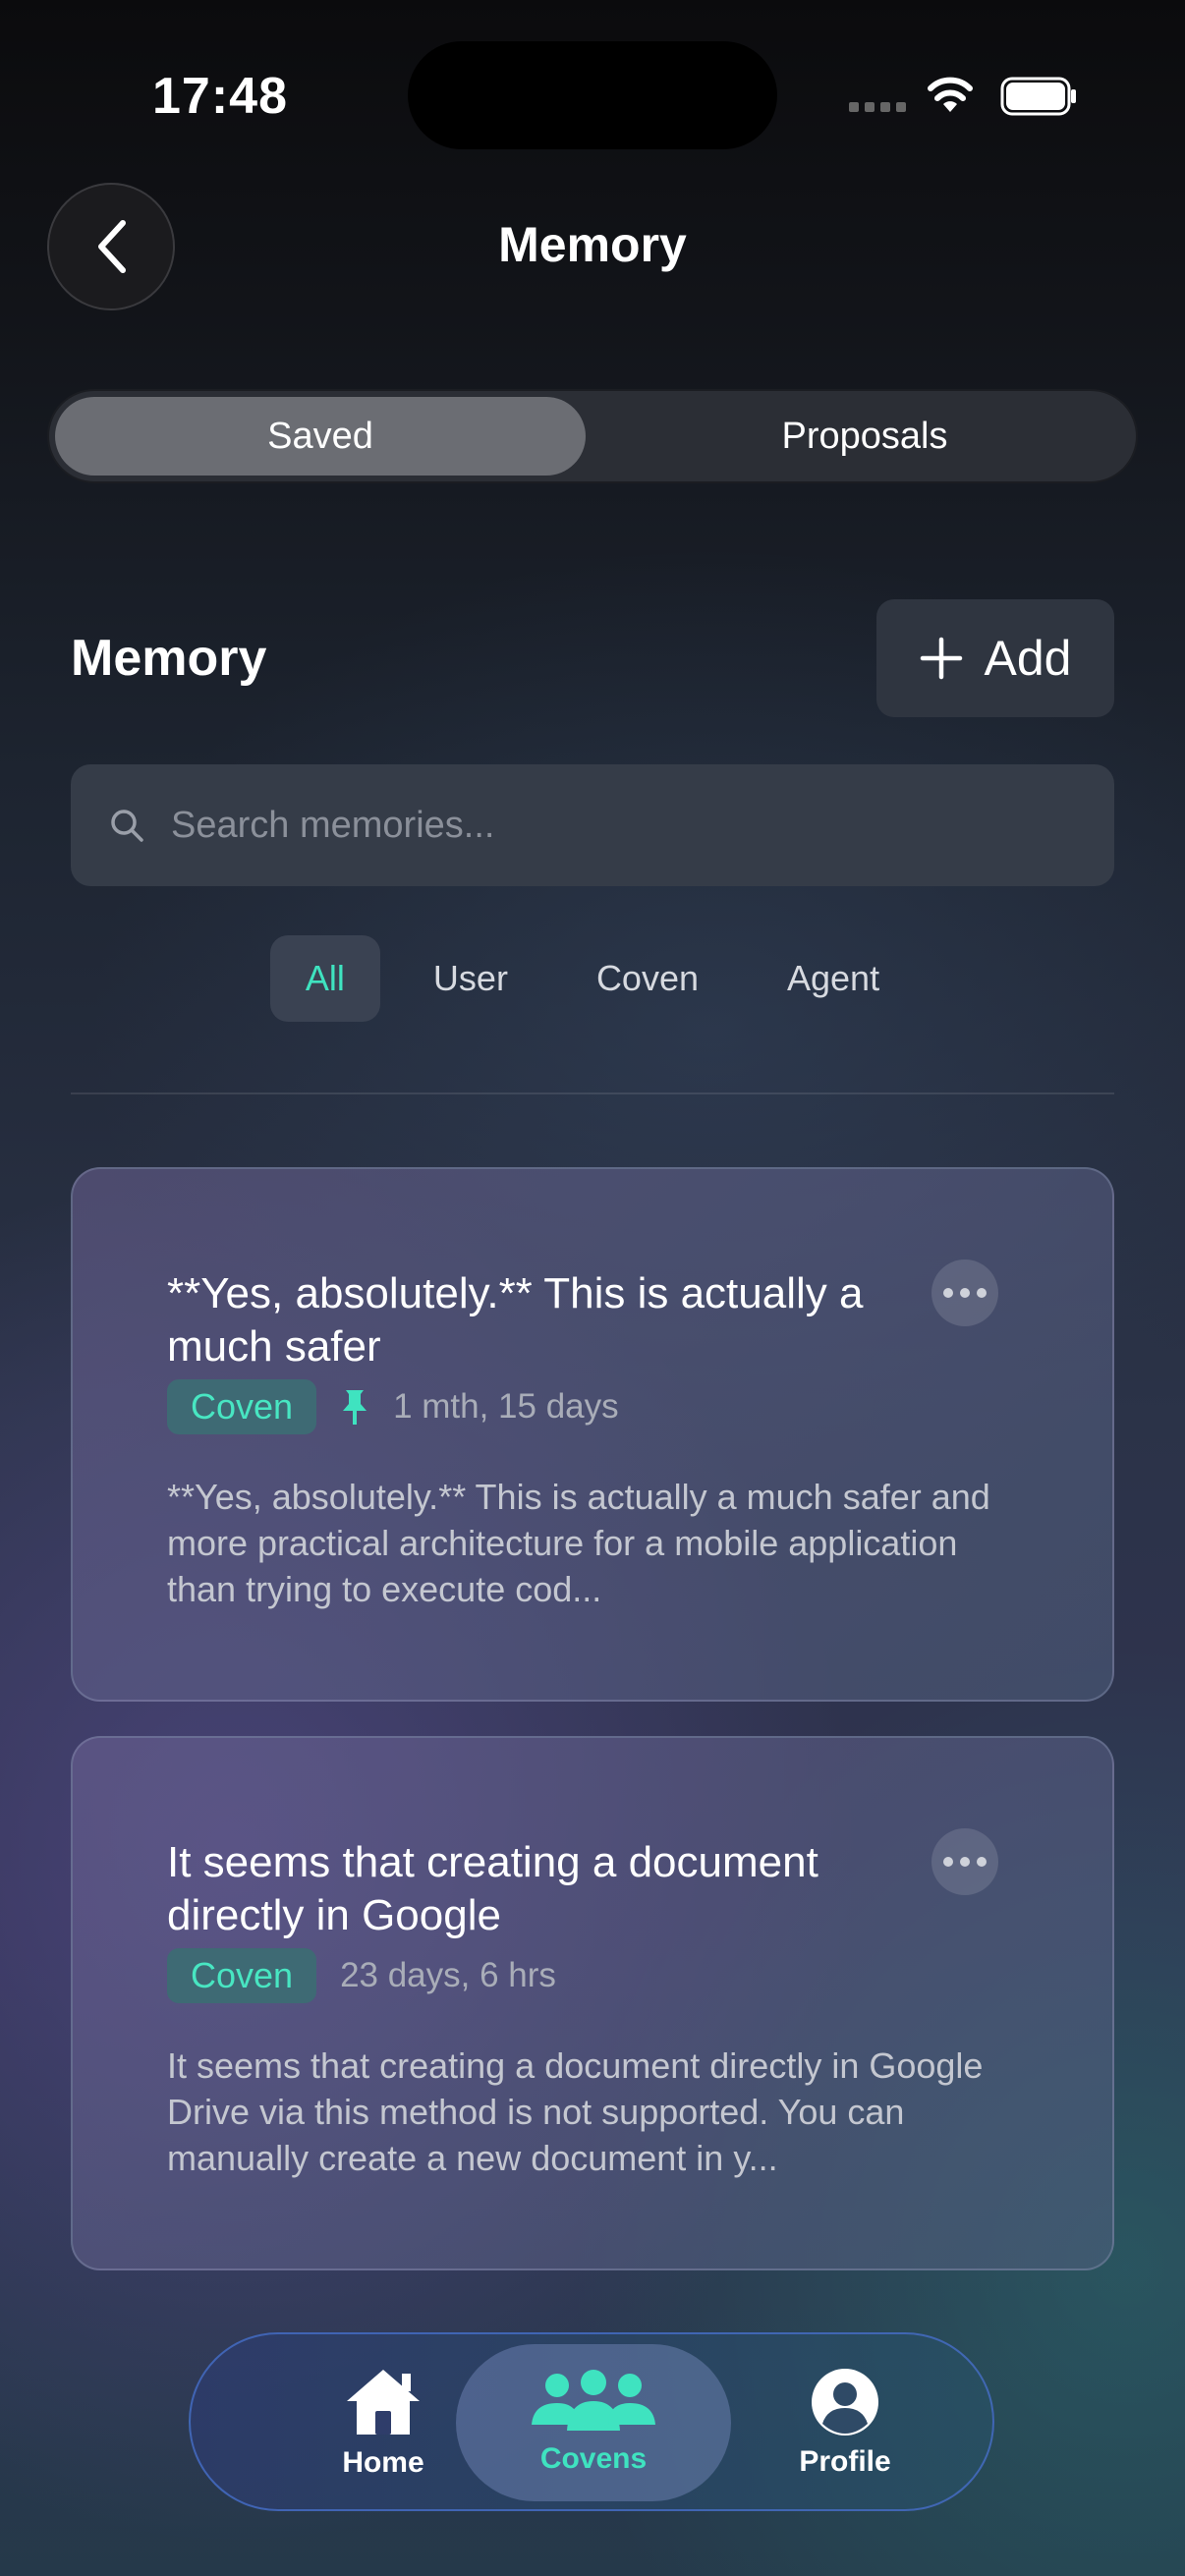  Describe the element at coordinates (448, 1975) in the screenshot. I see `memory-age: 23 days, 6 hrs` at that location.